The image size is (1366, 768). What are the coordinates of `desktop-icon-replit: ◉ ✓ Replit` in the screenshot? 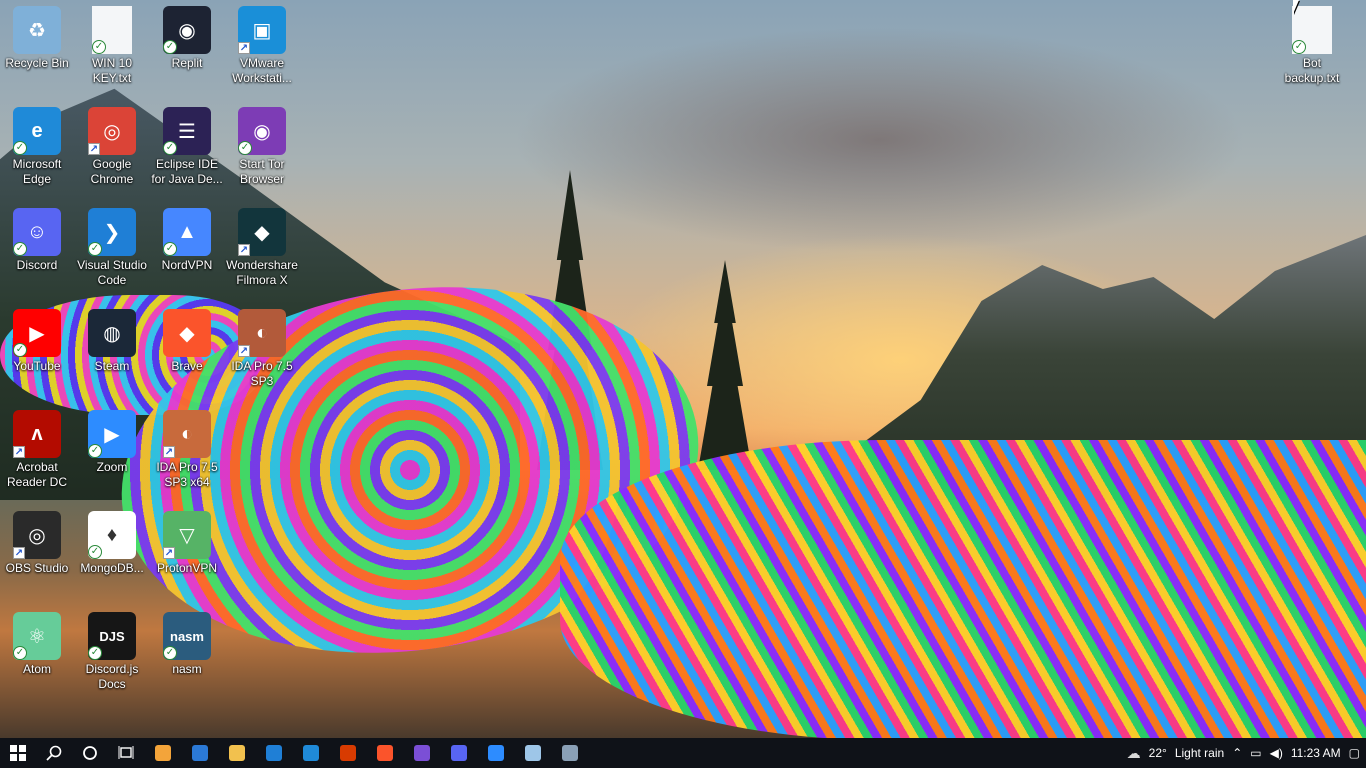 It's located at (187, 48).